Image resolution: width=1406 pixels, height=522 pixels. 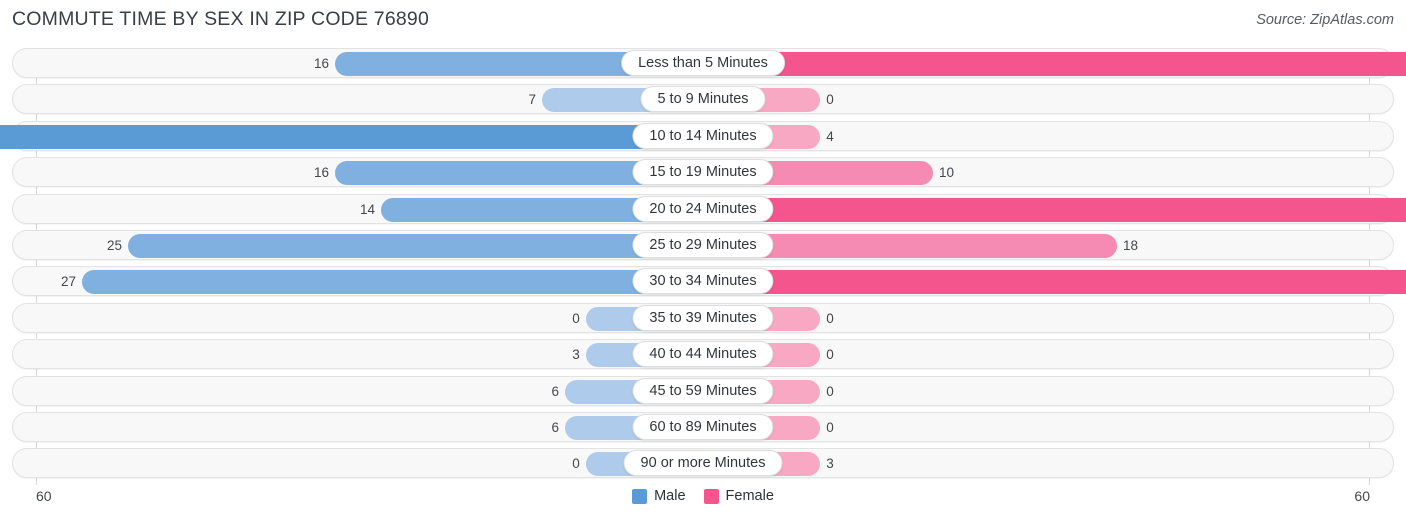 I want to click on category-label: 35 to 39 Minutes, so click(x=703, y=317).